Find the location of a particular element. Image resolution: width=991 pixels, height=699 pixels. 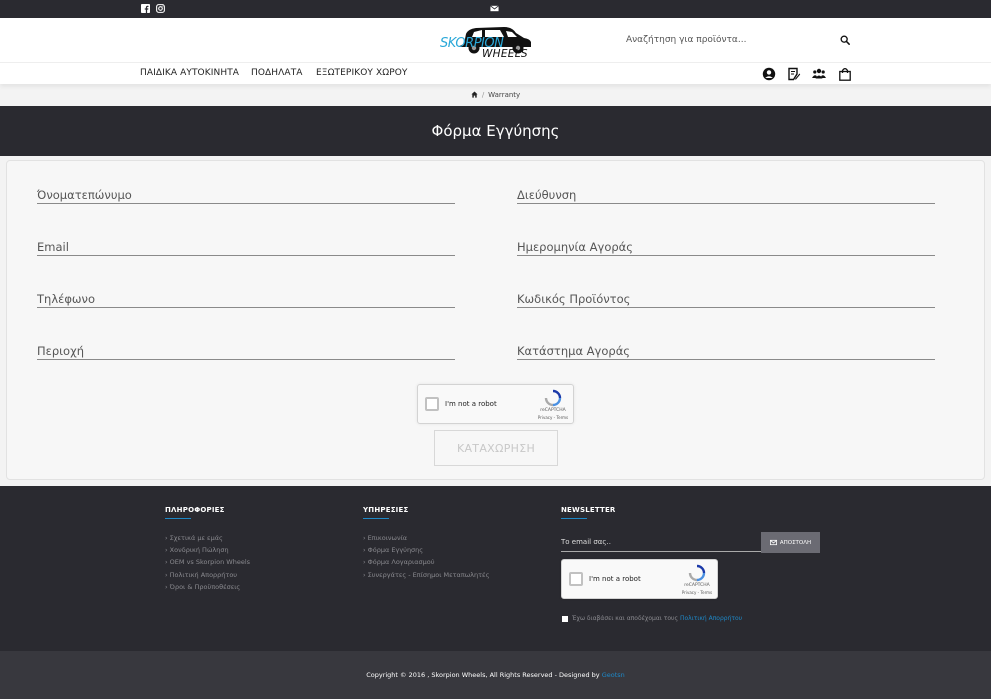

newsletter-send-button: ΑΠΟΣΤΟΛΗ is located at coordinates (790, 542).